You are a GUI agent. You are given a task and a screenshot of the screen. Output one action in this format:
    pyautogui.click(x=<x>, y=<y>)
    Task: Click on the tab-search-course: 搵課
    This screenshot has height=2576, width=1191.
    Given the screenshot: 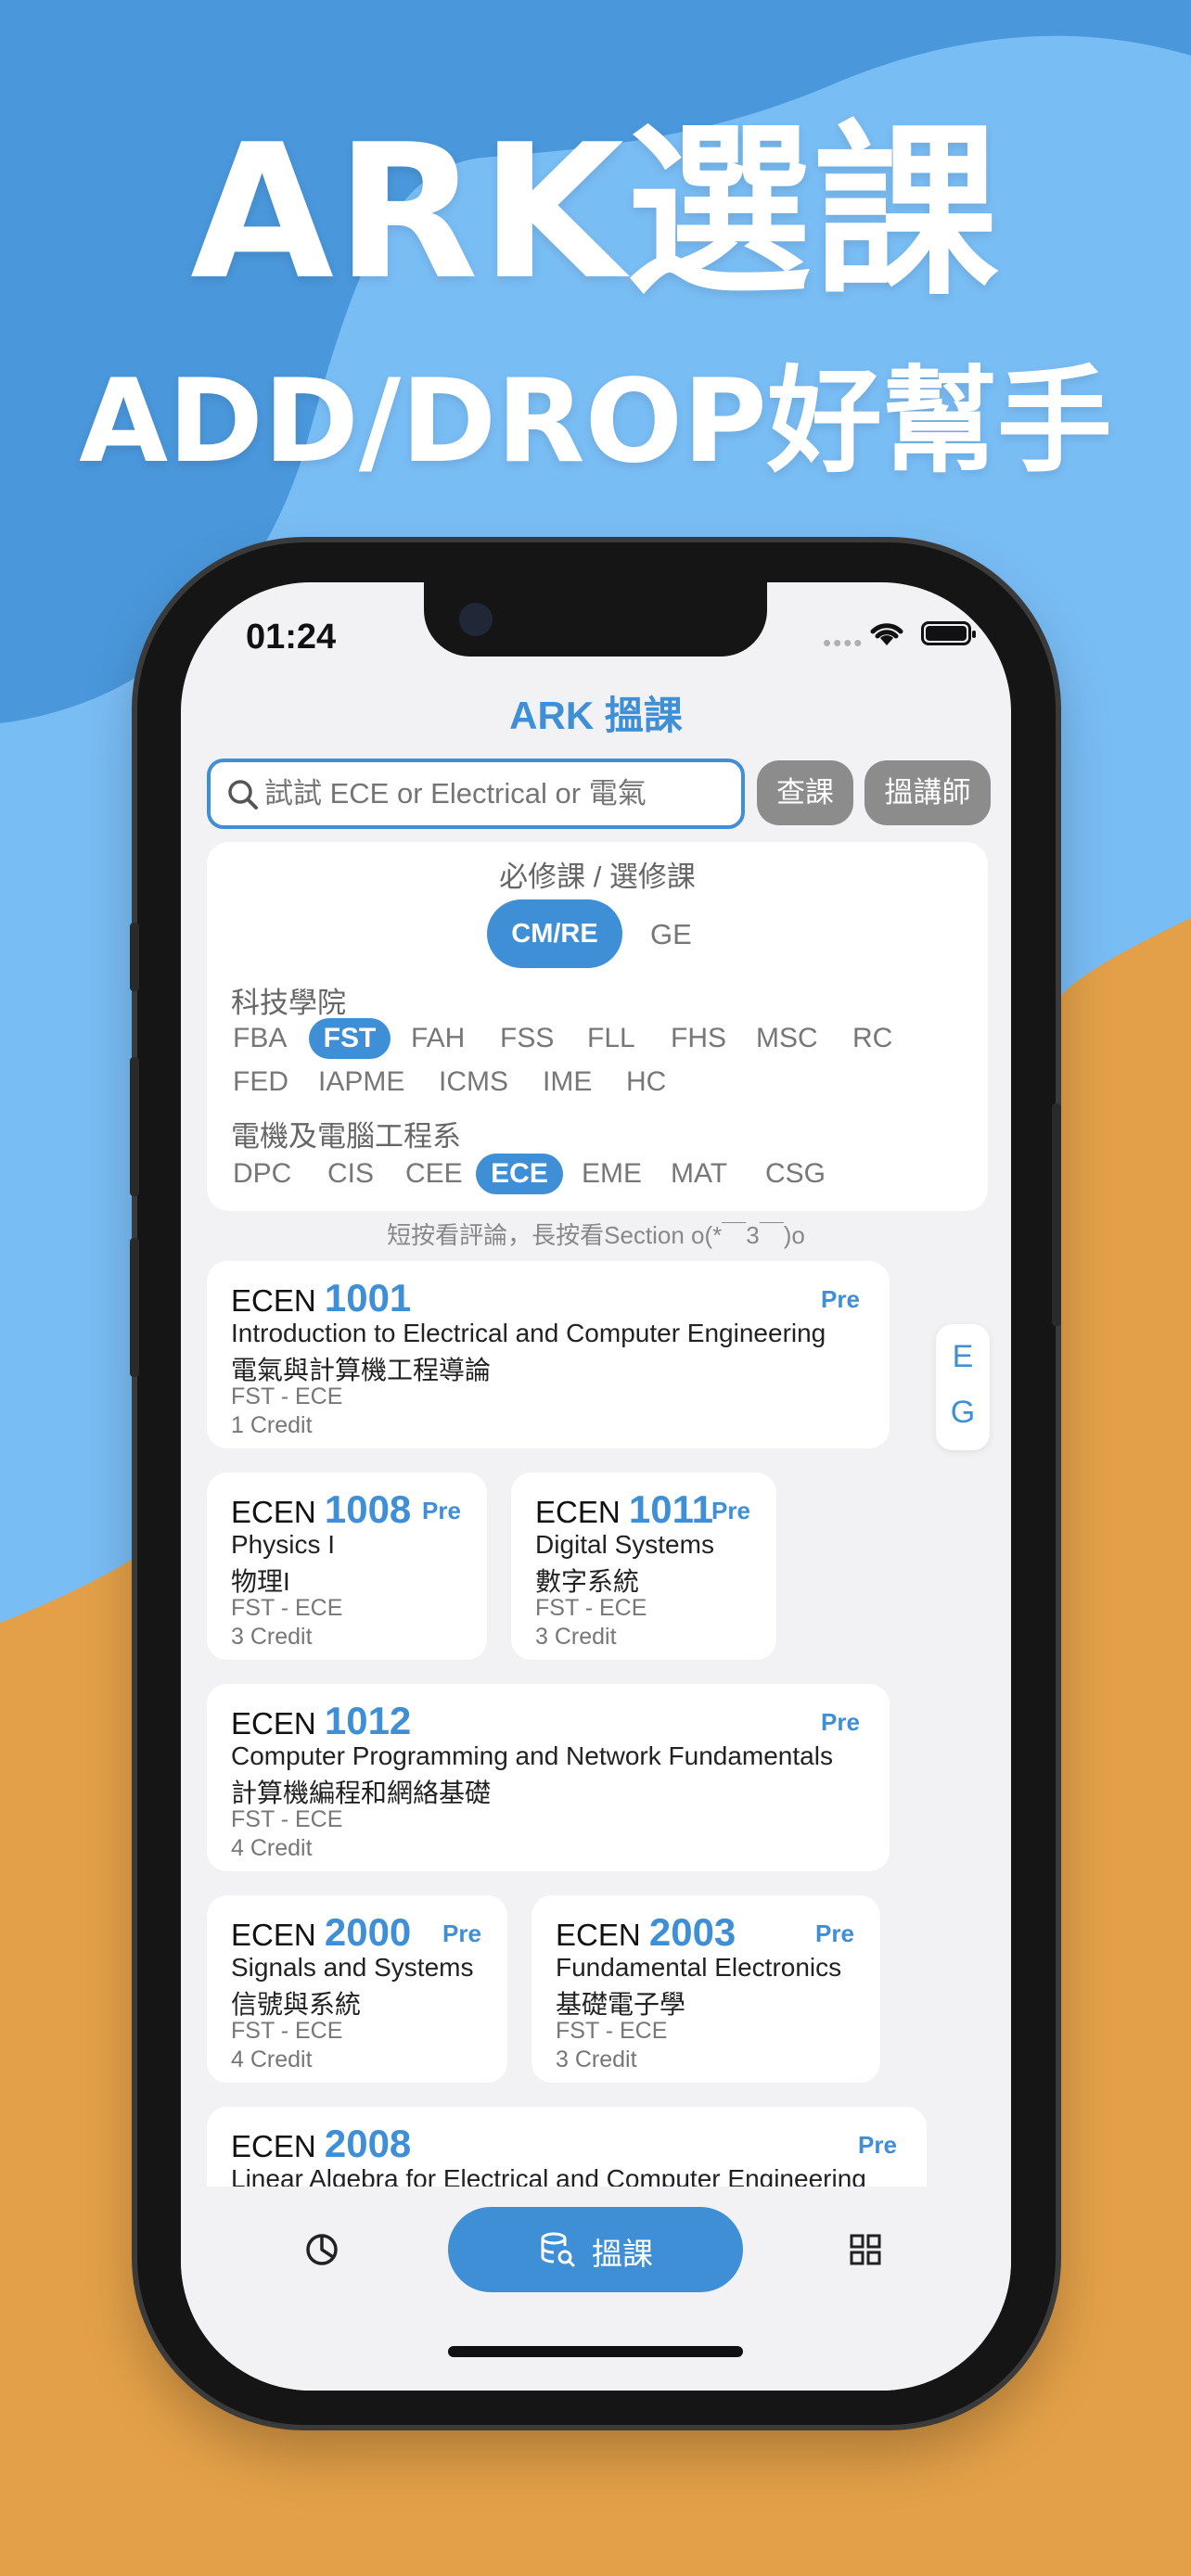 What is the action you would take?
    pyautogui.click(x=595, y=2249)
    